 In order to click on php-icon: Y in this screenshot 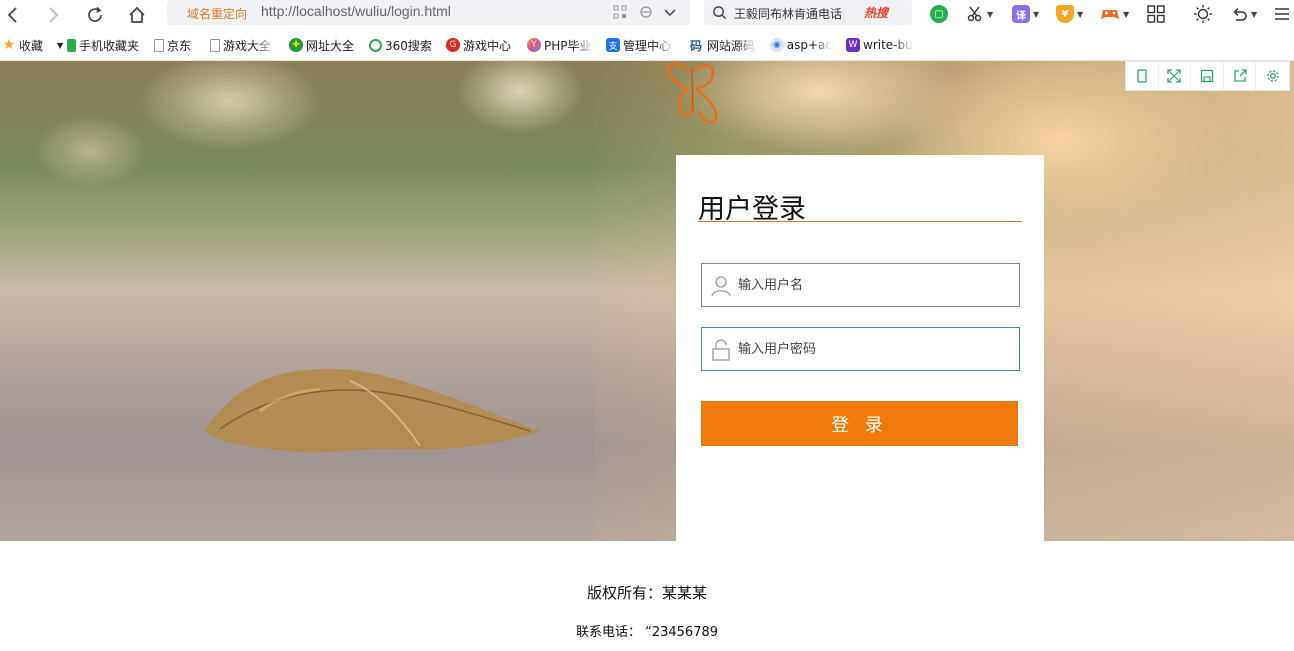, I will do `click(534, 45)`.